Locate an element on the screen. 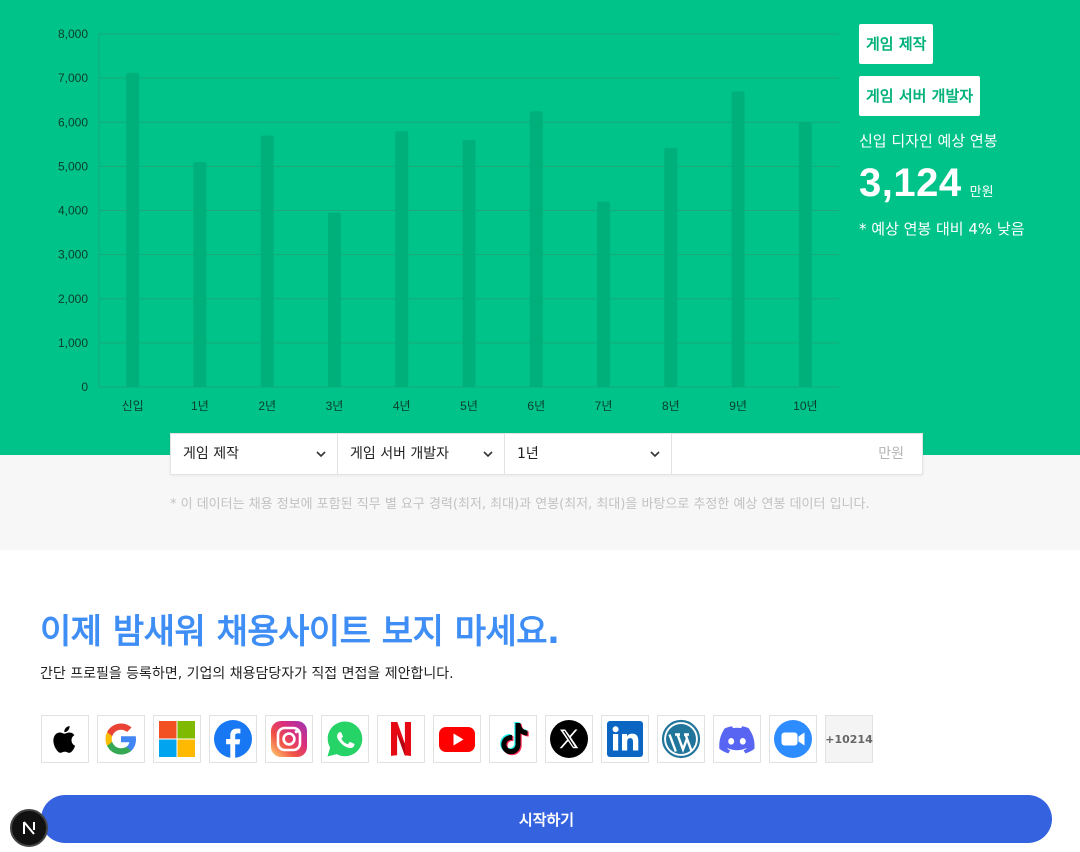 The height and width of the screenshot is (852, 1080). y-tick-label: 5,000 is located at coordinates (73, 166).